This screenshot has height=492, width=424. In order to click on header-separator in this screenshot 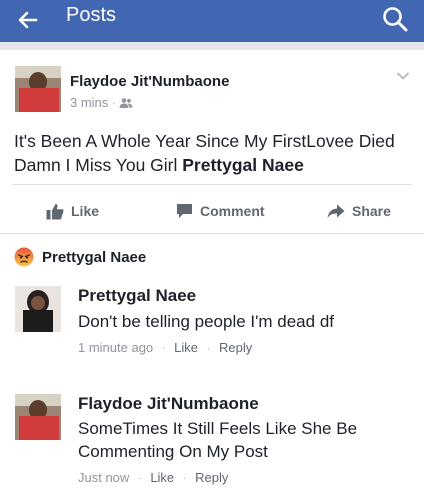, I will do `click(212, 46)`.